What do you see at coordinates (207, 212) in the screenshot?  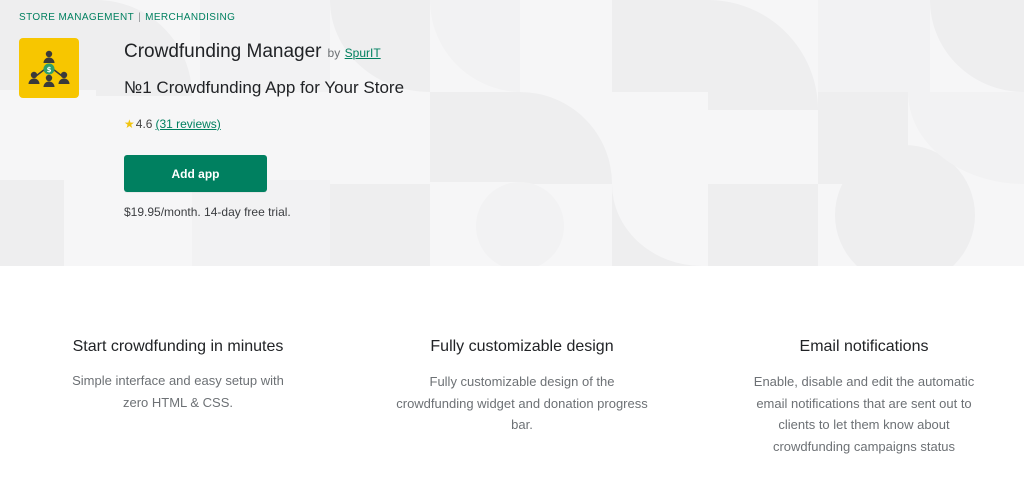 I see `pricing-text: $19.95/month. 14-day free trial.` at bounding box center [207, 212].